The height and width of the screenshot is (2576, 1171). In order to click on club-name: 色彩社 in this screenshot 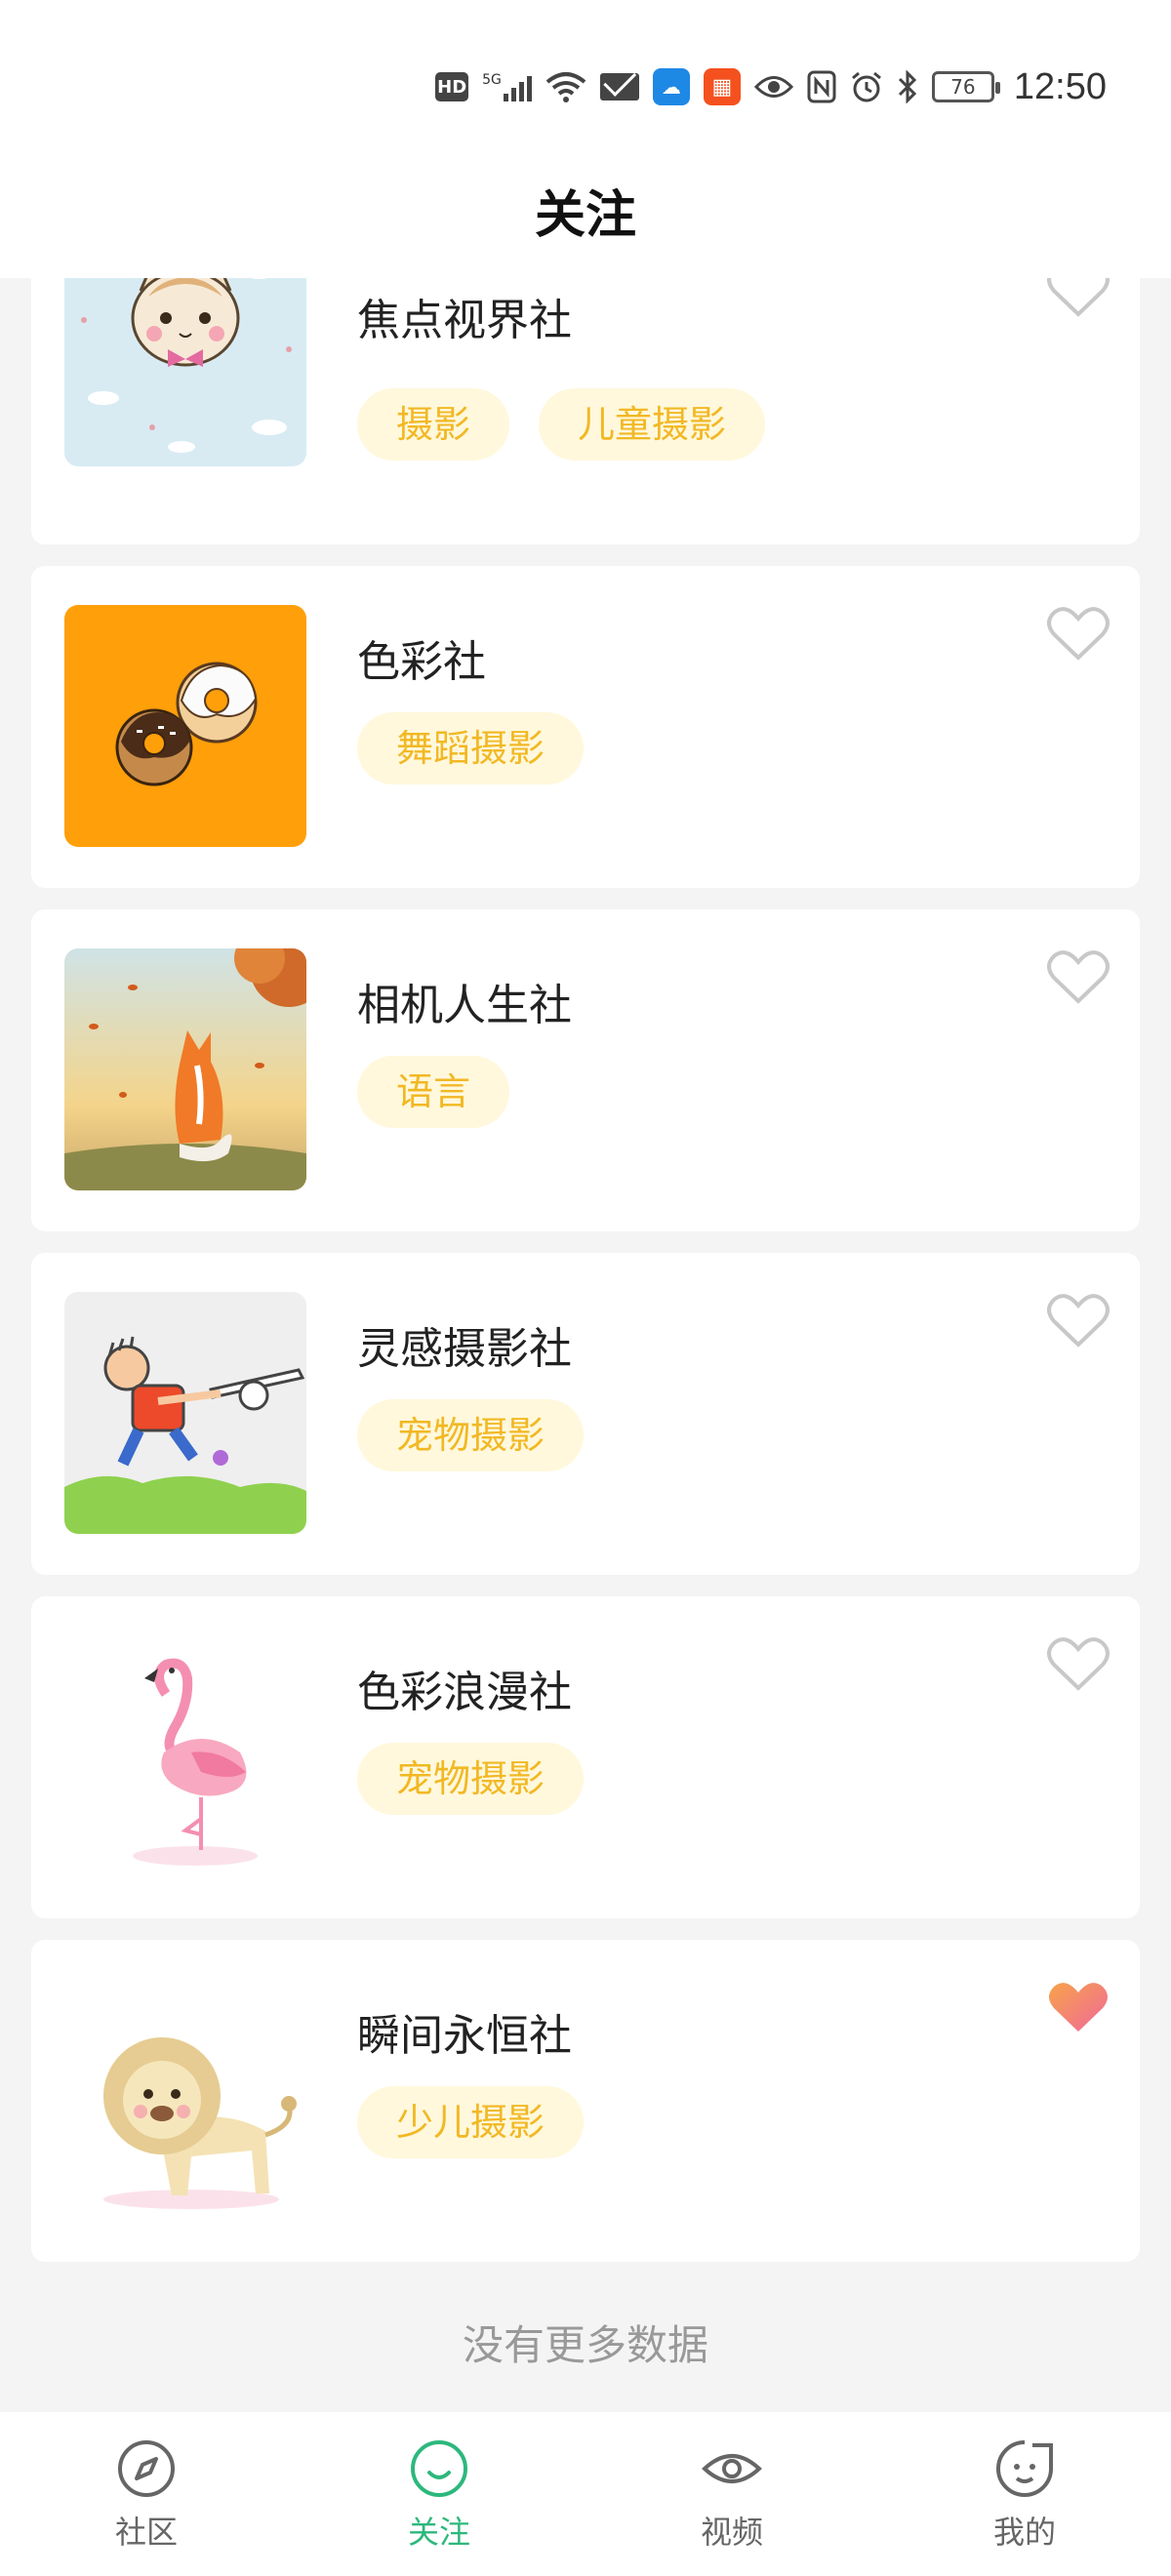, I will do `click(421, 662)`.